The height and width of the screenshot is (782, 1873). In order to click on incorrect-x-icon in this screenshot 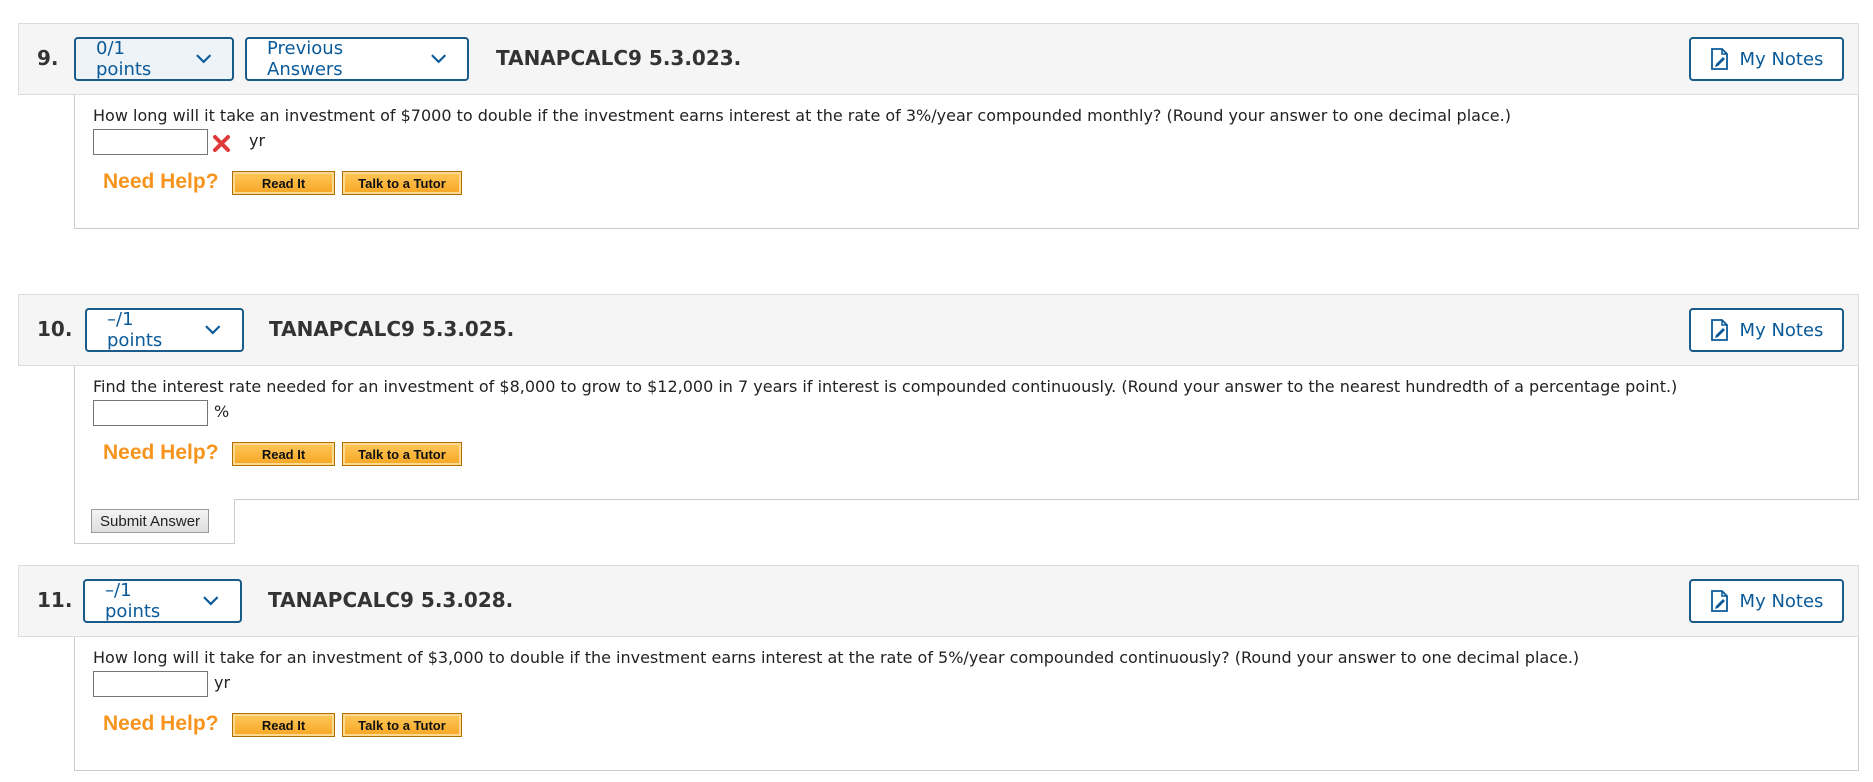, I will do `click(221, 143)`.